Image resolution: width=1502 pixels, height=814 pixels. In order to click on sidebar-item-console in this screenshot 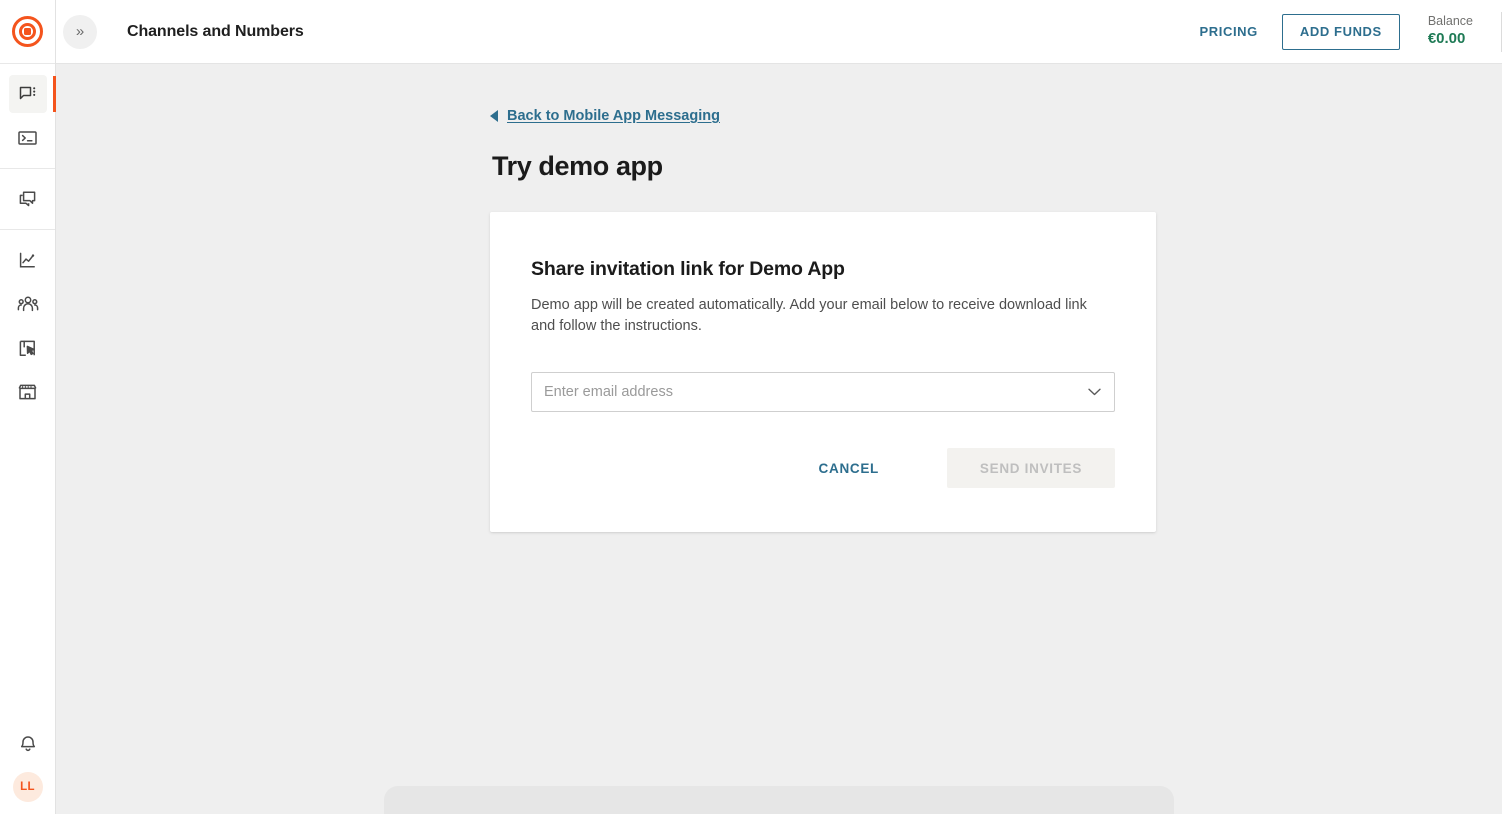, I will do `click(27, 138)`.